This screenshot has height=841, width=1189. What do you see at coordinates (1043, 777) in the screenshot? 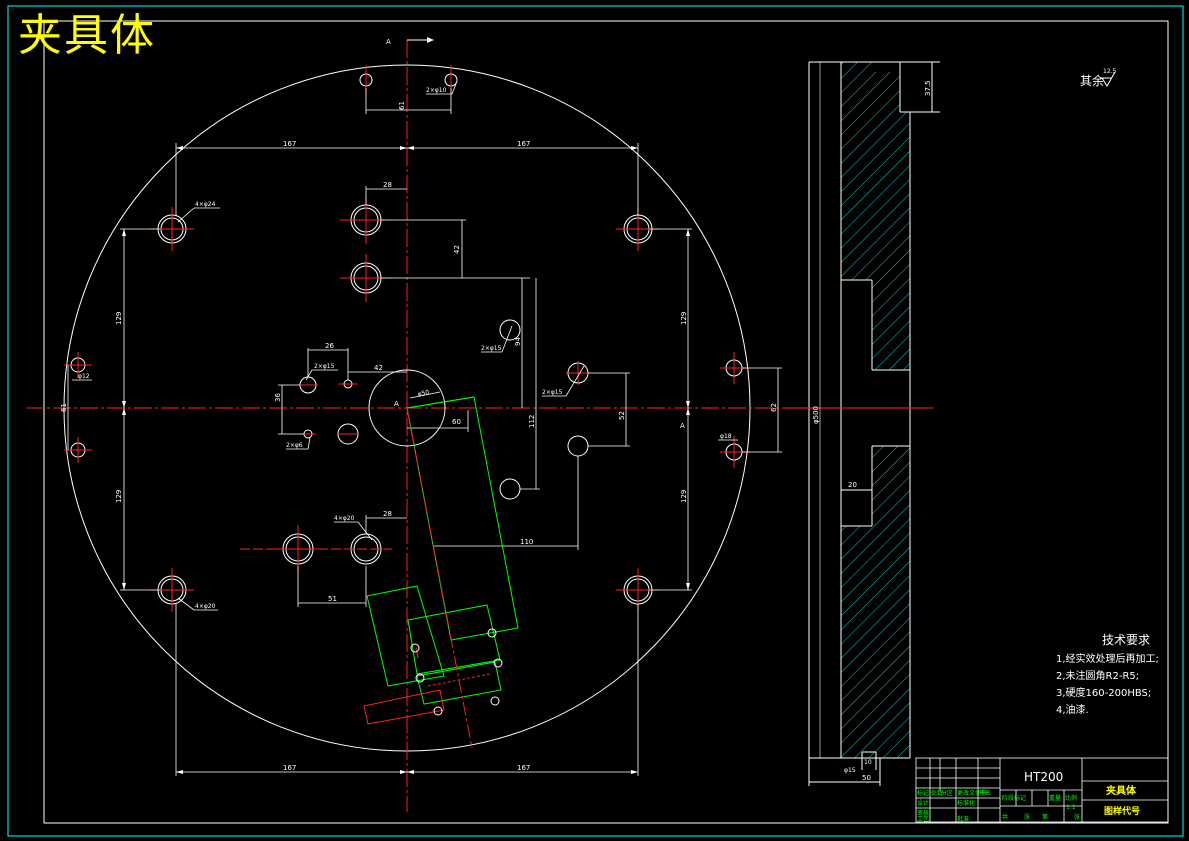
I see `material-text: HT200` at bounding box center [1043, 777].